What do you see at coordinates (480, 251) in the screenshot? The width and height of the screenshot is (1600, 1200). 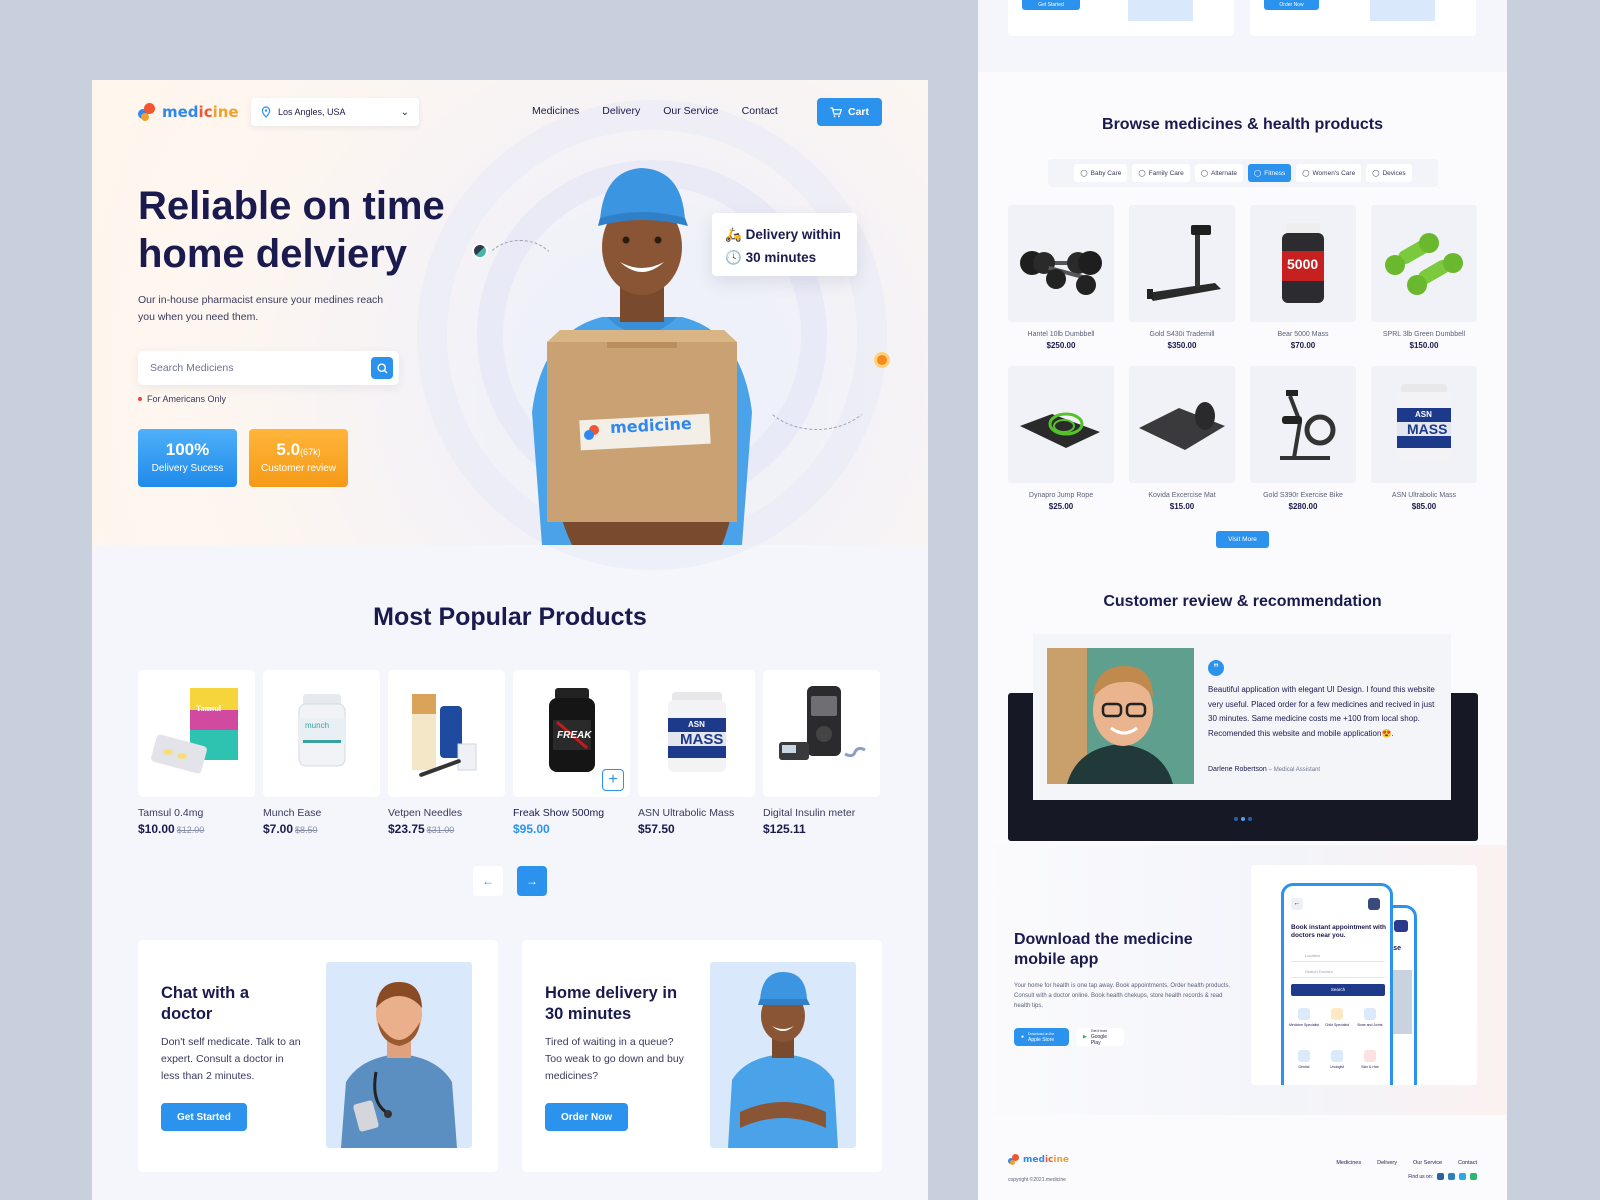 I see `pill-icon` at bounding box center [480, 251].